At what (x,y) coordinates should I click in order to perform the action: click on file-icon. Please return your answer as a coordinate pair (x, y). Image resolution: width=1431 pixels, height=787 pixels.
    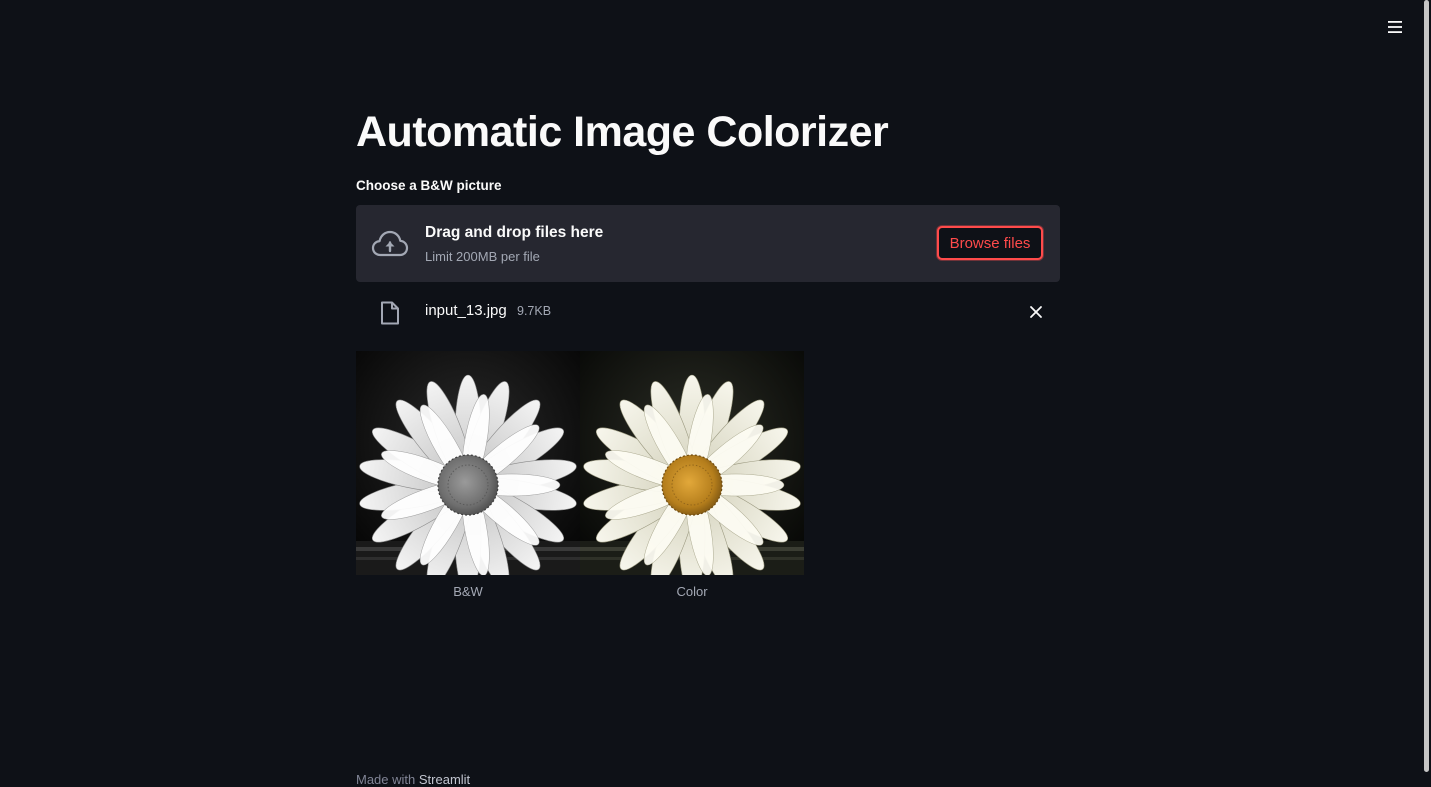
    Looking at the image, I should click on (390, 313).